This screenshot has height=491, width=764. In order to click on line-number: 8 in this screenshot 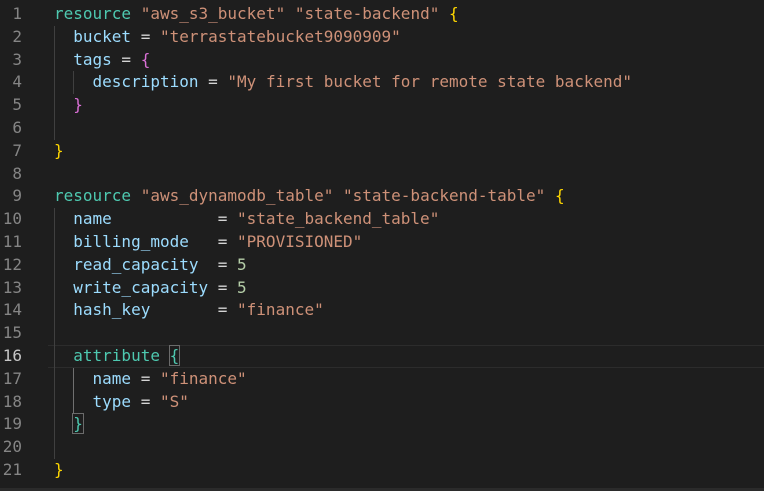, I will do `click(17, 173)`.